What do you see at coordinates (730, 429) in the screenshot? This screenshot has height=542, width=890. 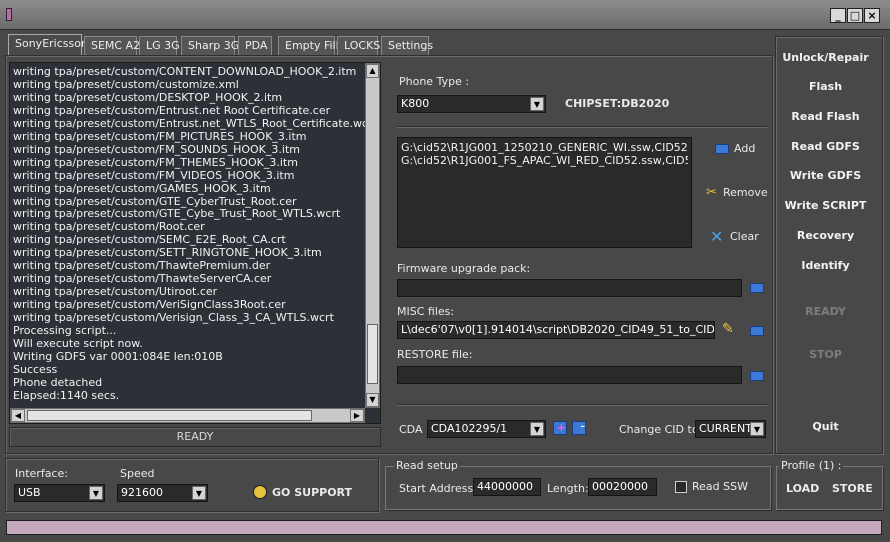 I see `change-cid-select: CURRENT ▼` at bounding box center [730, 429].